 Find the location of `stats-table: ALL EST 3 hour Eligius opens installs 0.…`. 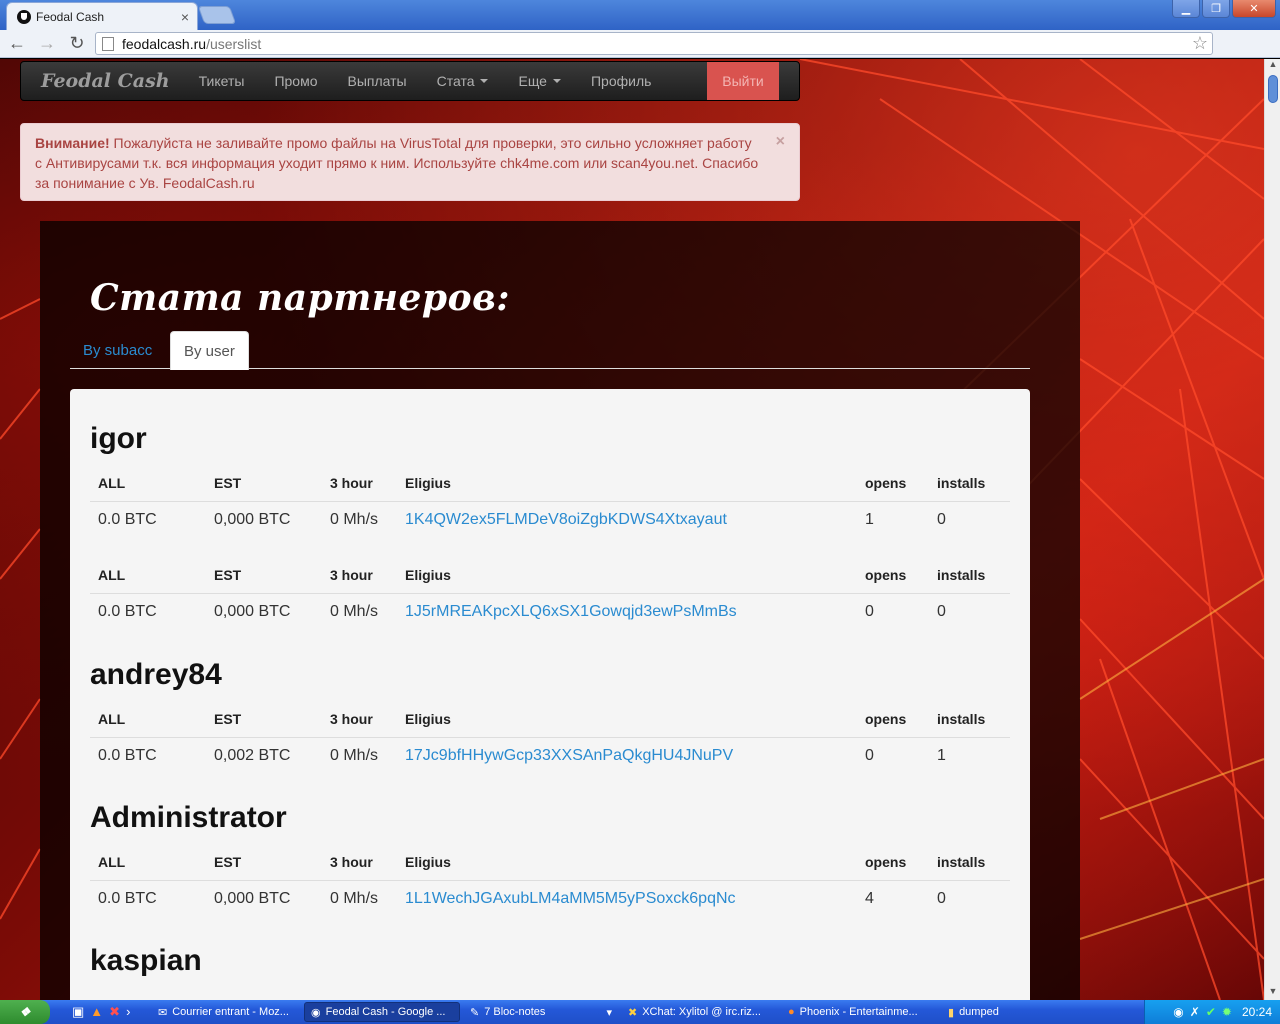

stats-table: ALL EST 3 hour Eligius opens installs 0.… is located at coordinates (550, 593).